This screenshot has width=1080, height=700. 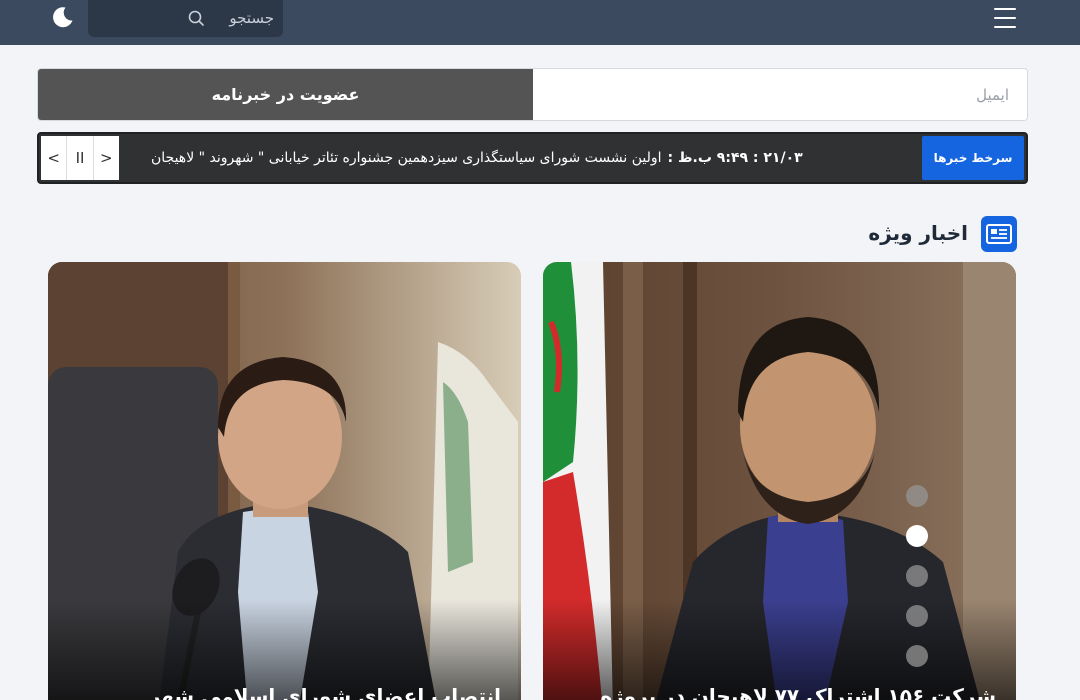 What do you see at coordinates (106, 158) in the screenshot?
I see `ticker-prev-button: >` at bounding box center [106, 158].